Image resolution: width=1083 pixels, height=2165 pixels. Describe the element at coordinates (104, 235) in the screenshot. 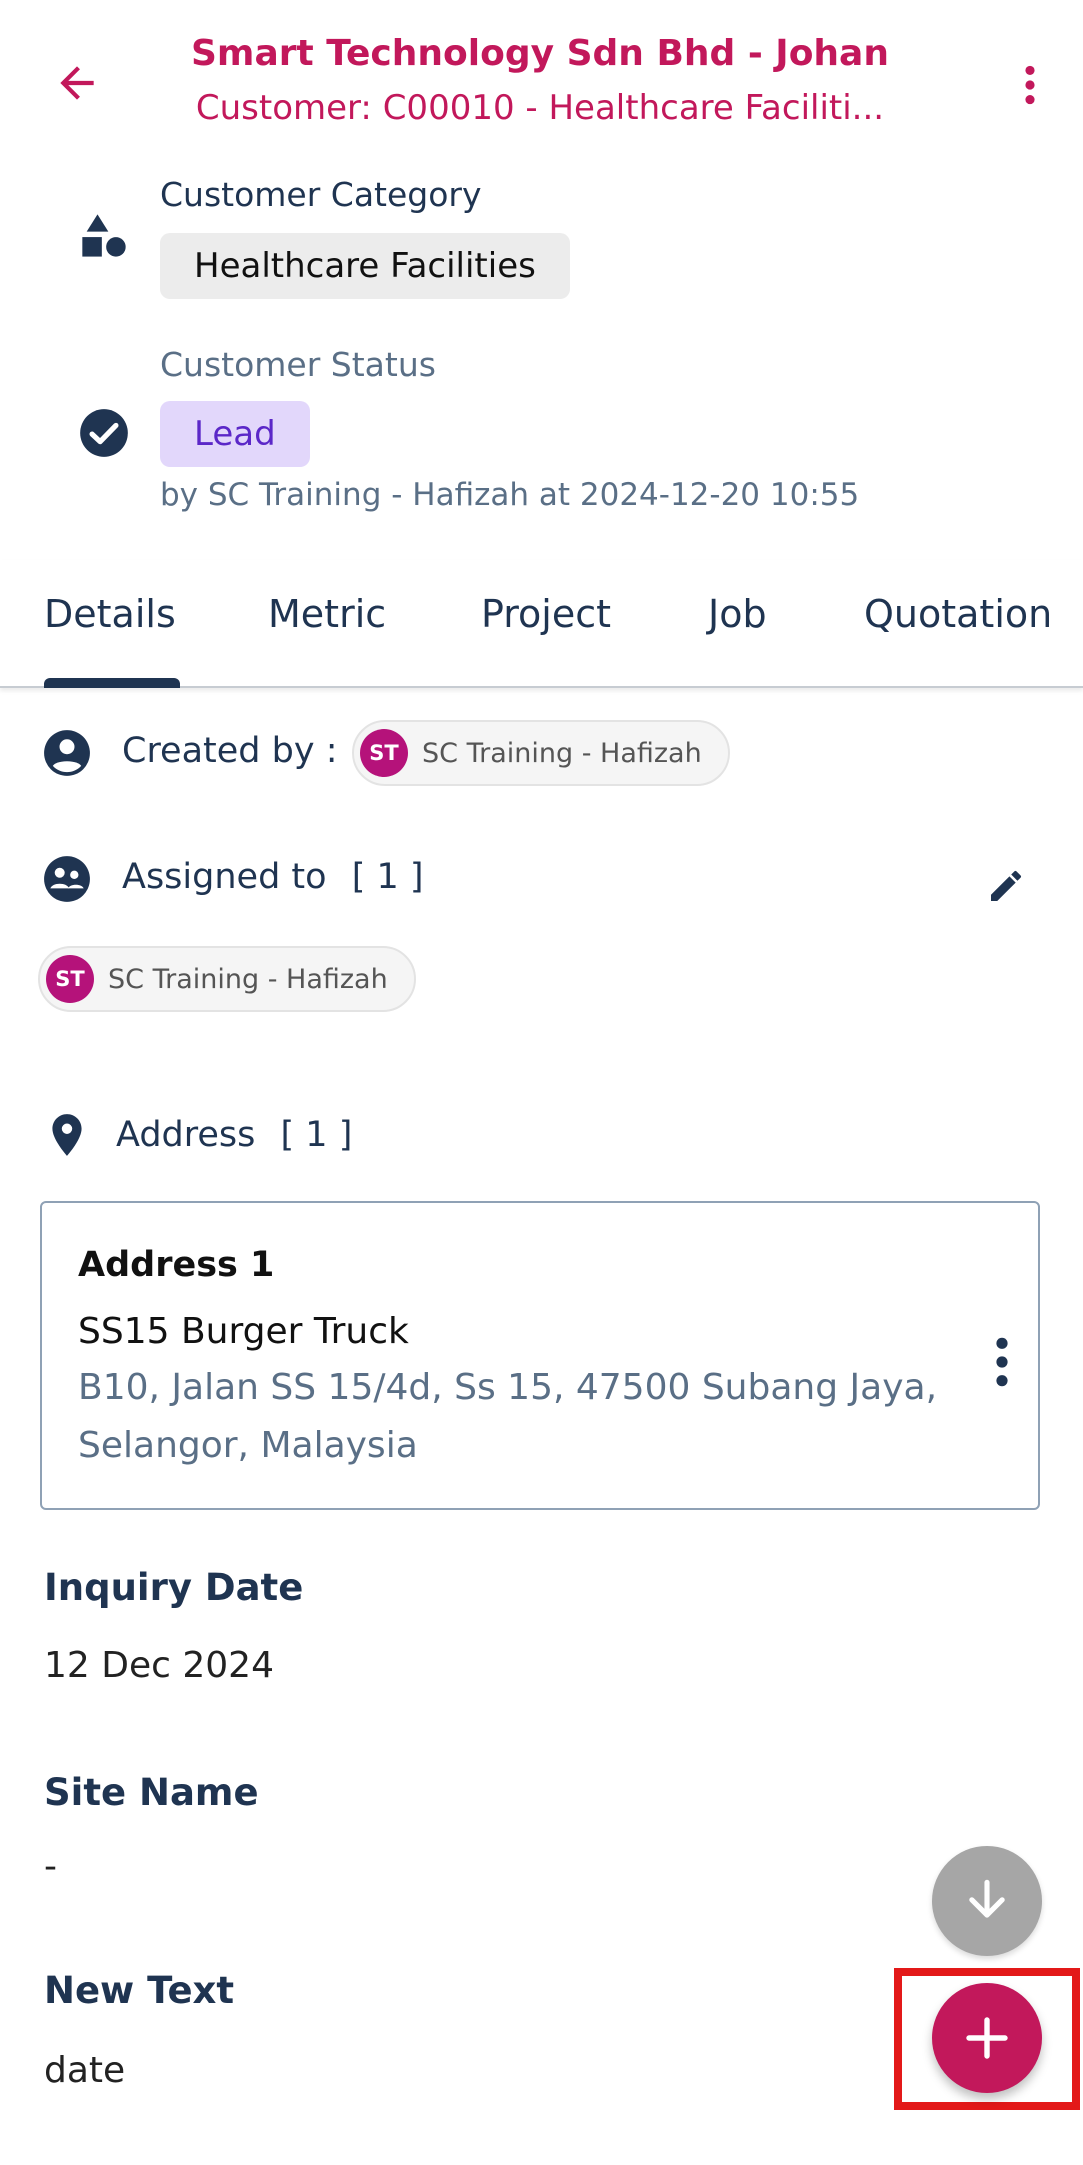

I see `shapes-icon` at that location.